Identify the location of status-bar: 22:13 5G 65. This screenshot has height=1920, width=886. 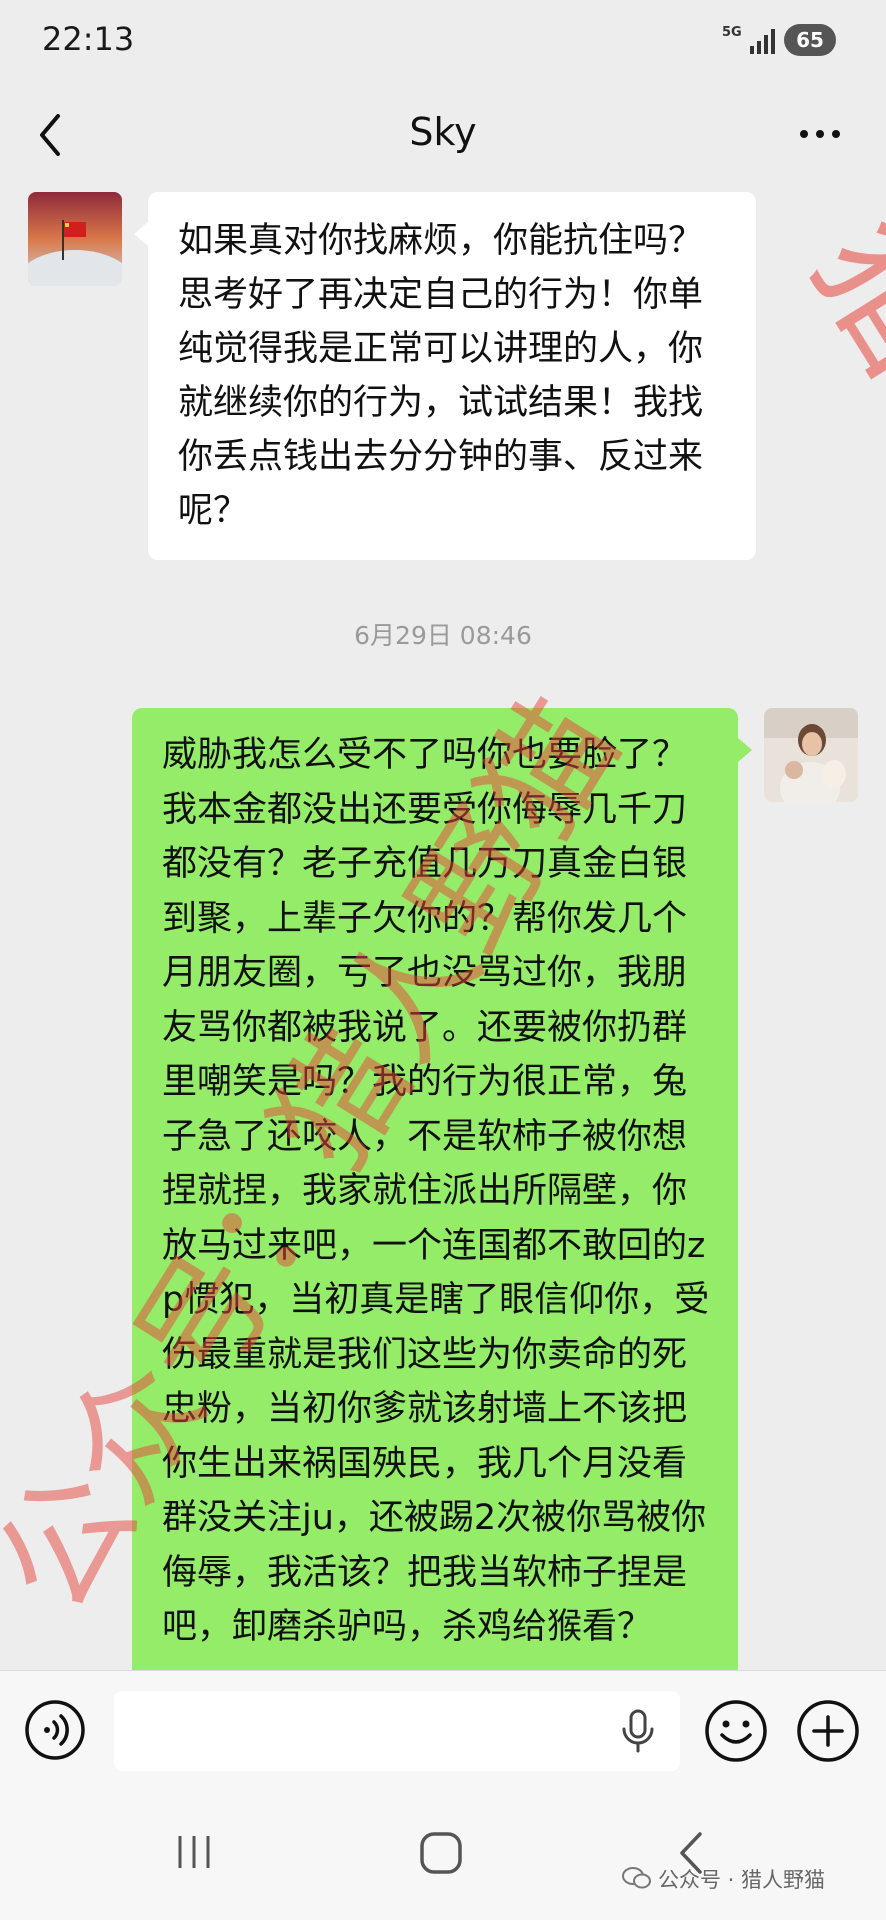
(443, 41).